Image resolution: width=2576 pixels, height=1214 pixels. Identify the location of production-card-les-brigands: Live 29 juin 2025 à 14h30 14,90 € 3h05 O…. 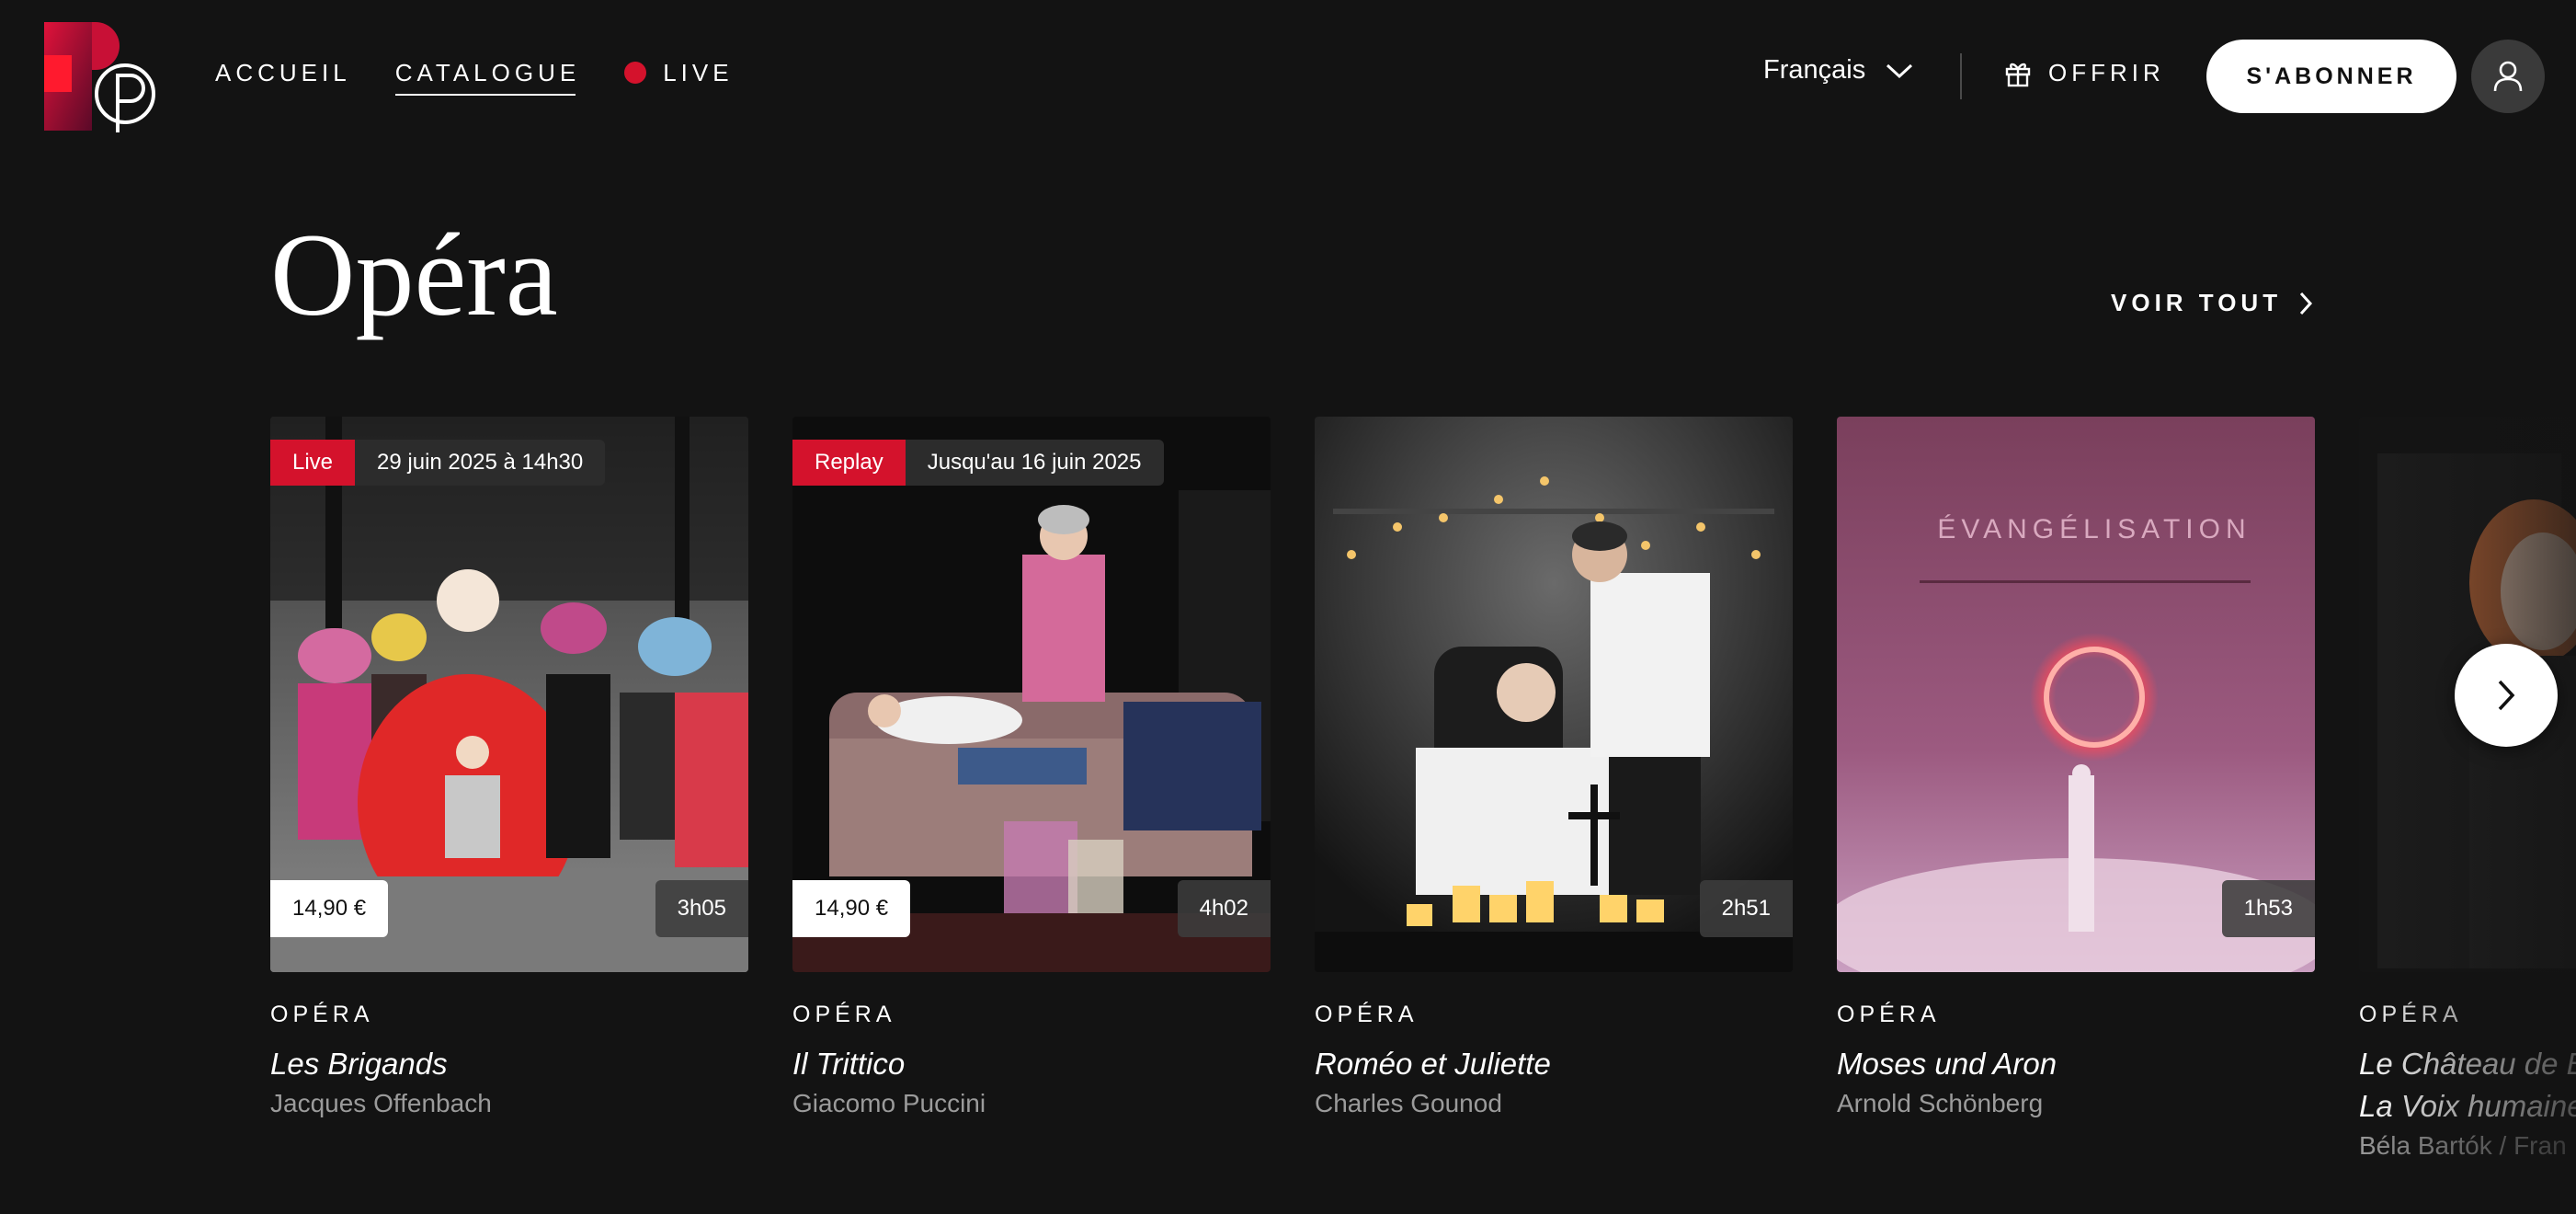
(509, 767).